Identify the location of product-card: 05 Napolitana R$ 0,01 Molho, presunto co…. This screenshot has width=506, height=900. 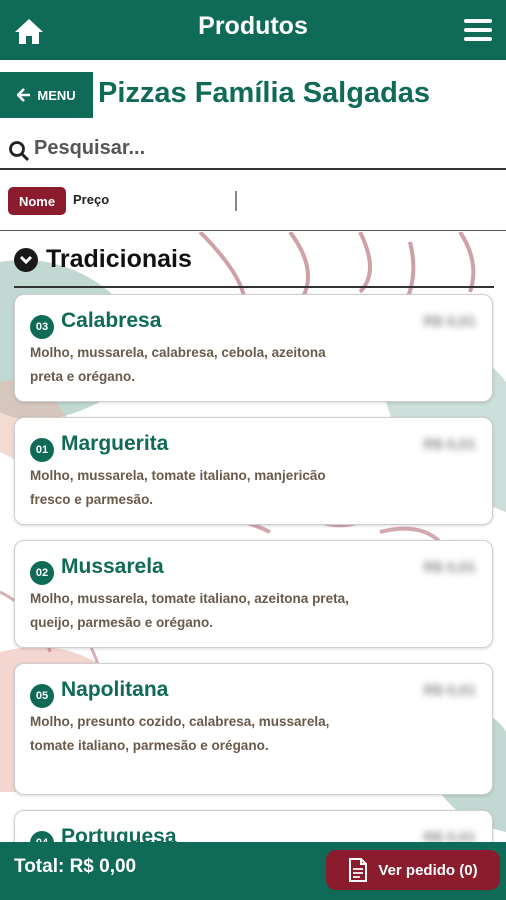
(253, 729).